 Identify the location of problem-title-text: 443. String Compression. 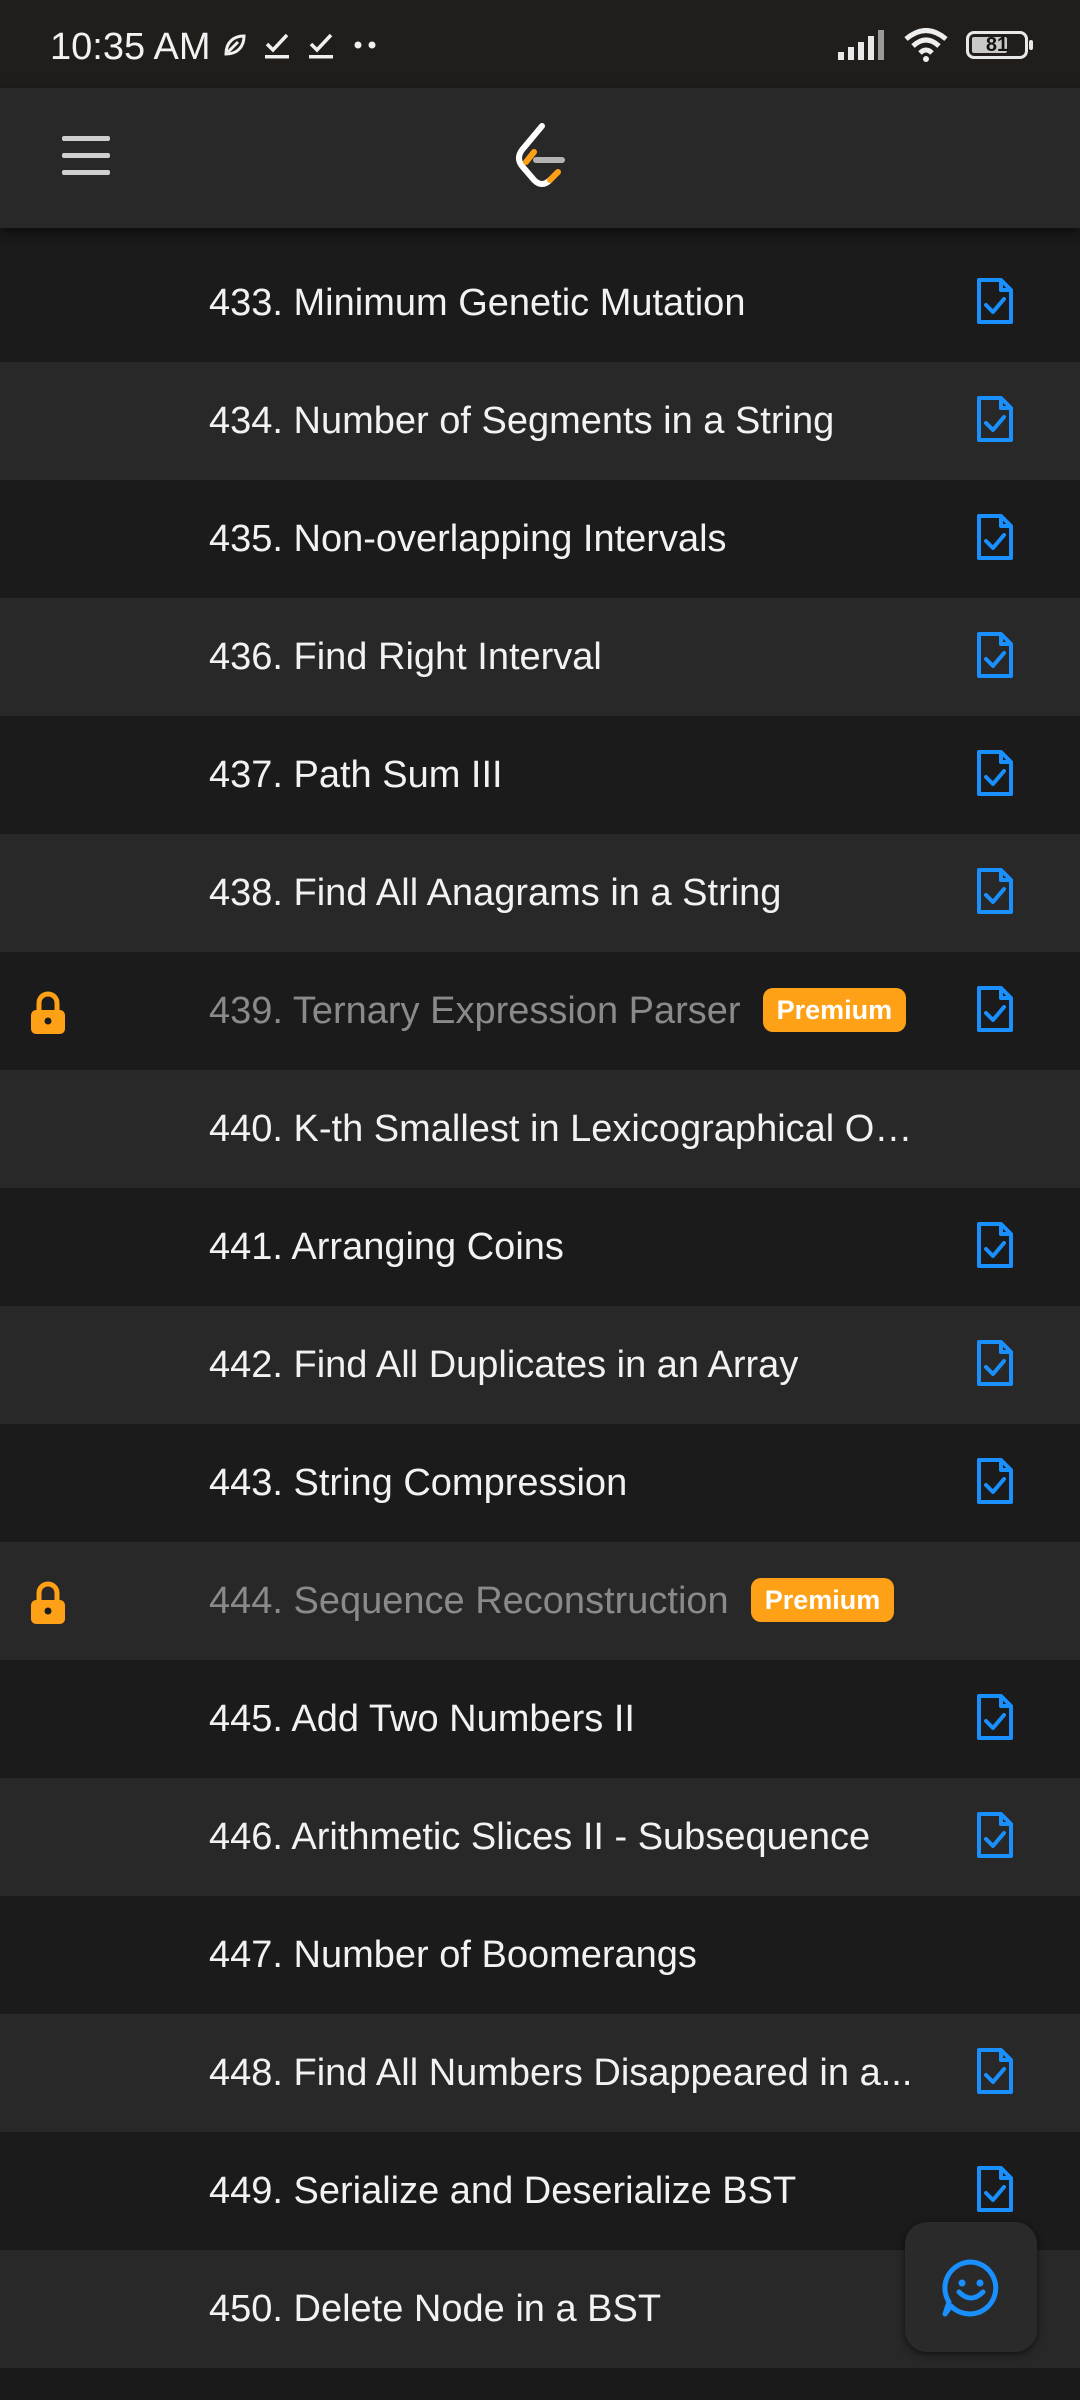
(418, 1483).